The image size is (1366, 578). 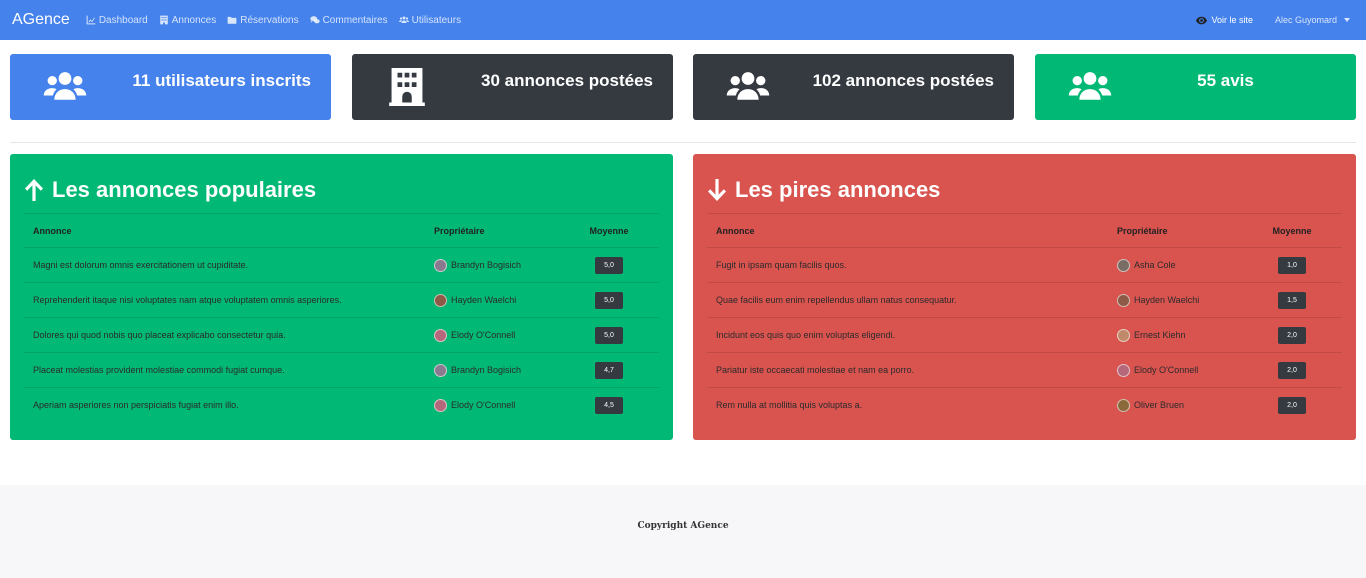 I want to click on rating-badge: 1,0, so click(x=1292, y=265).